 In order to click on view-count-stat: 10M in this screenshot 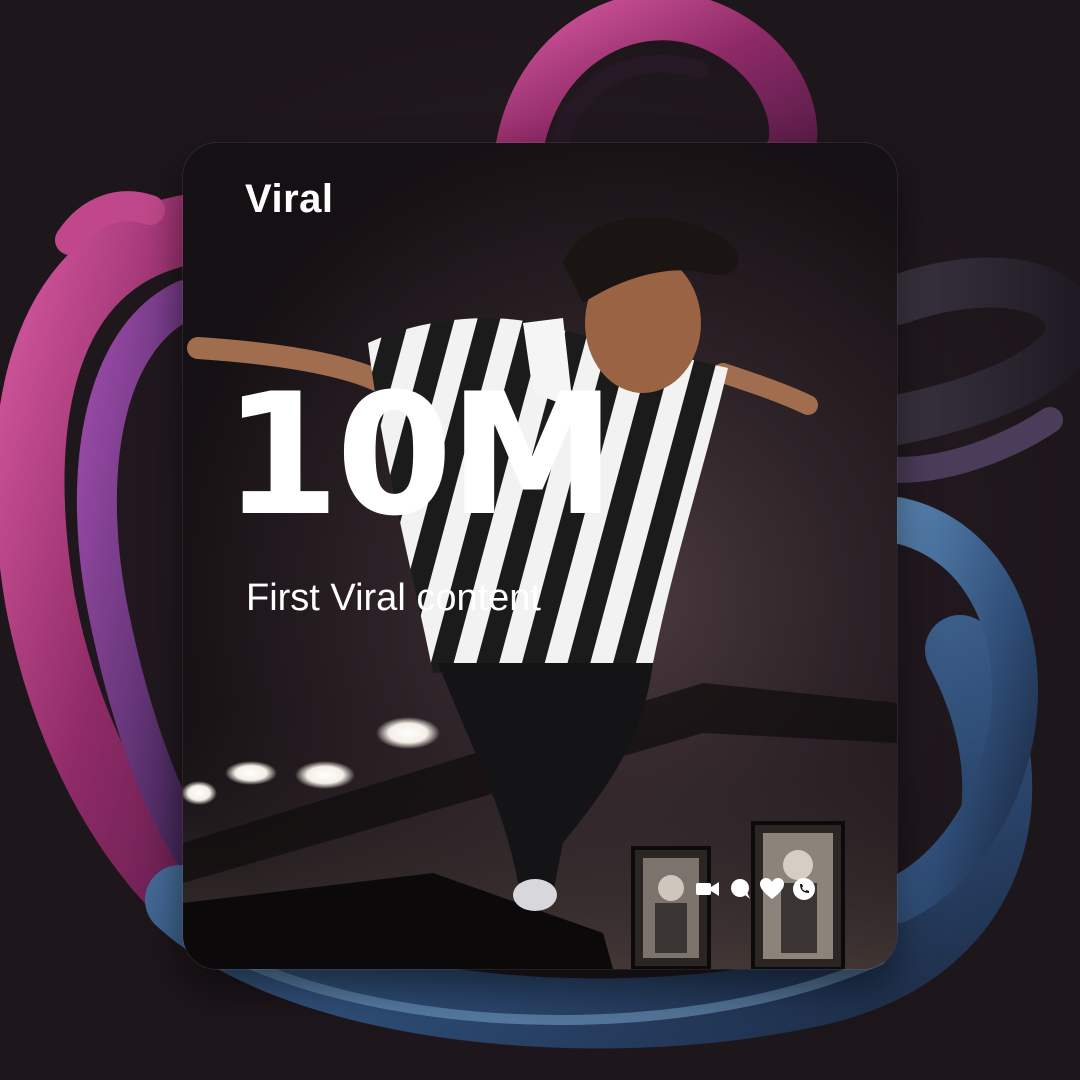, I will do `click(419, 455)`.